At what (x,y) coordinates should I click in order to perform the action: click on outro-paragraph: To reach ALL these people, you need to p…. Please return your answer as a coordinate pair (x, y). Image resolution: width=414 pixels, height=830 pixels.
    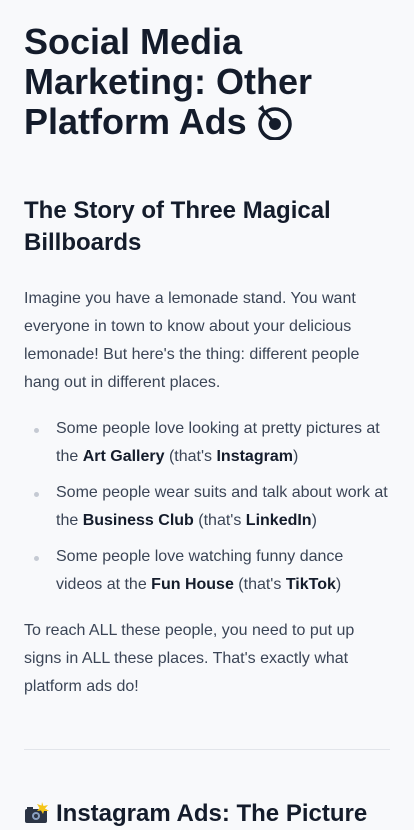
    Looking at the image, I should click on (189, 658).